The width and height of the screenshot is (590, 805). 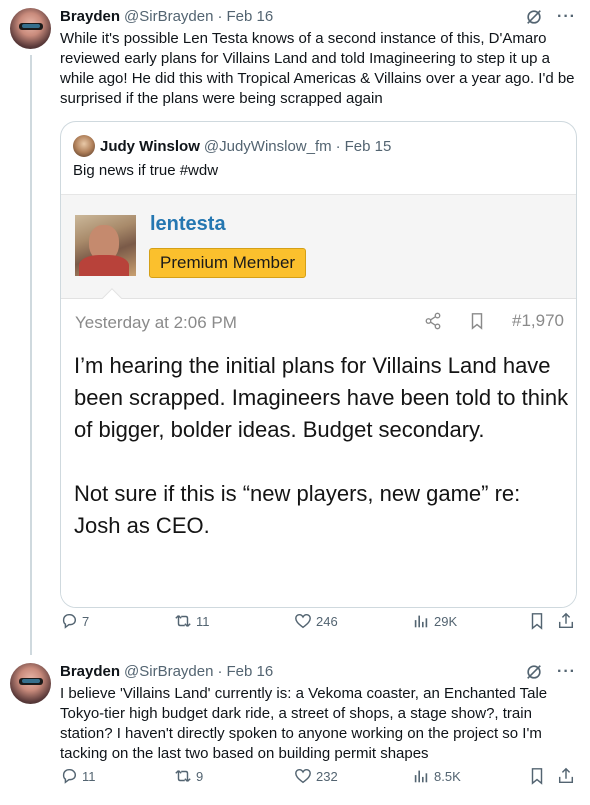 I want to click on like-button: 232, so click(x=316, y=776).